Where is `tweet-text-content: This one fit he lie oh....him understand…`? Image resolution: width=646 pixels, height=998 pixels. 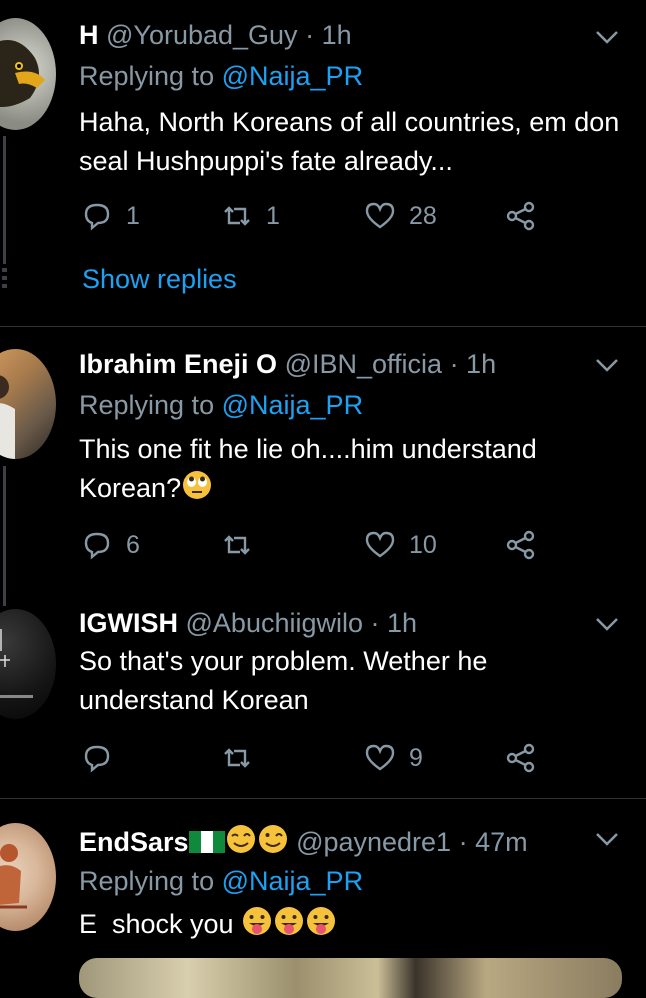 tweet-text-content: This one fit he lie oh....him understand… is located at coordinates (308, 468).